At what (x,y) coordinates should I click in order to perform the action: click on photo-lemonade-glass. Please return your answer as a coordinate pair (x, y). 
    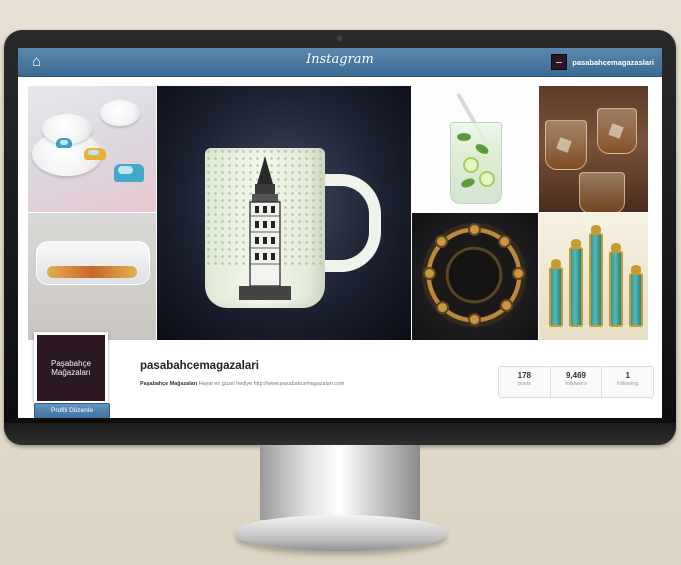
    Looking at the image, I should click on (475, 149).